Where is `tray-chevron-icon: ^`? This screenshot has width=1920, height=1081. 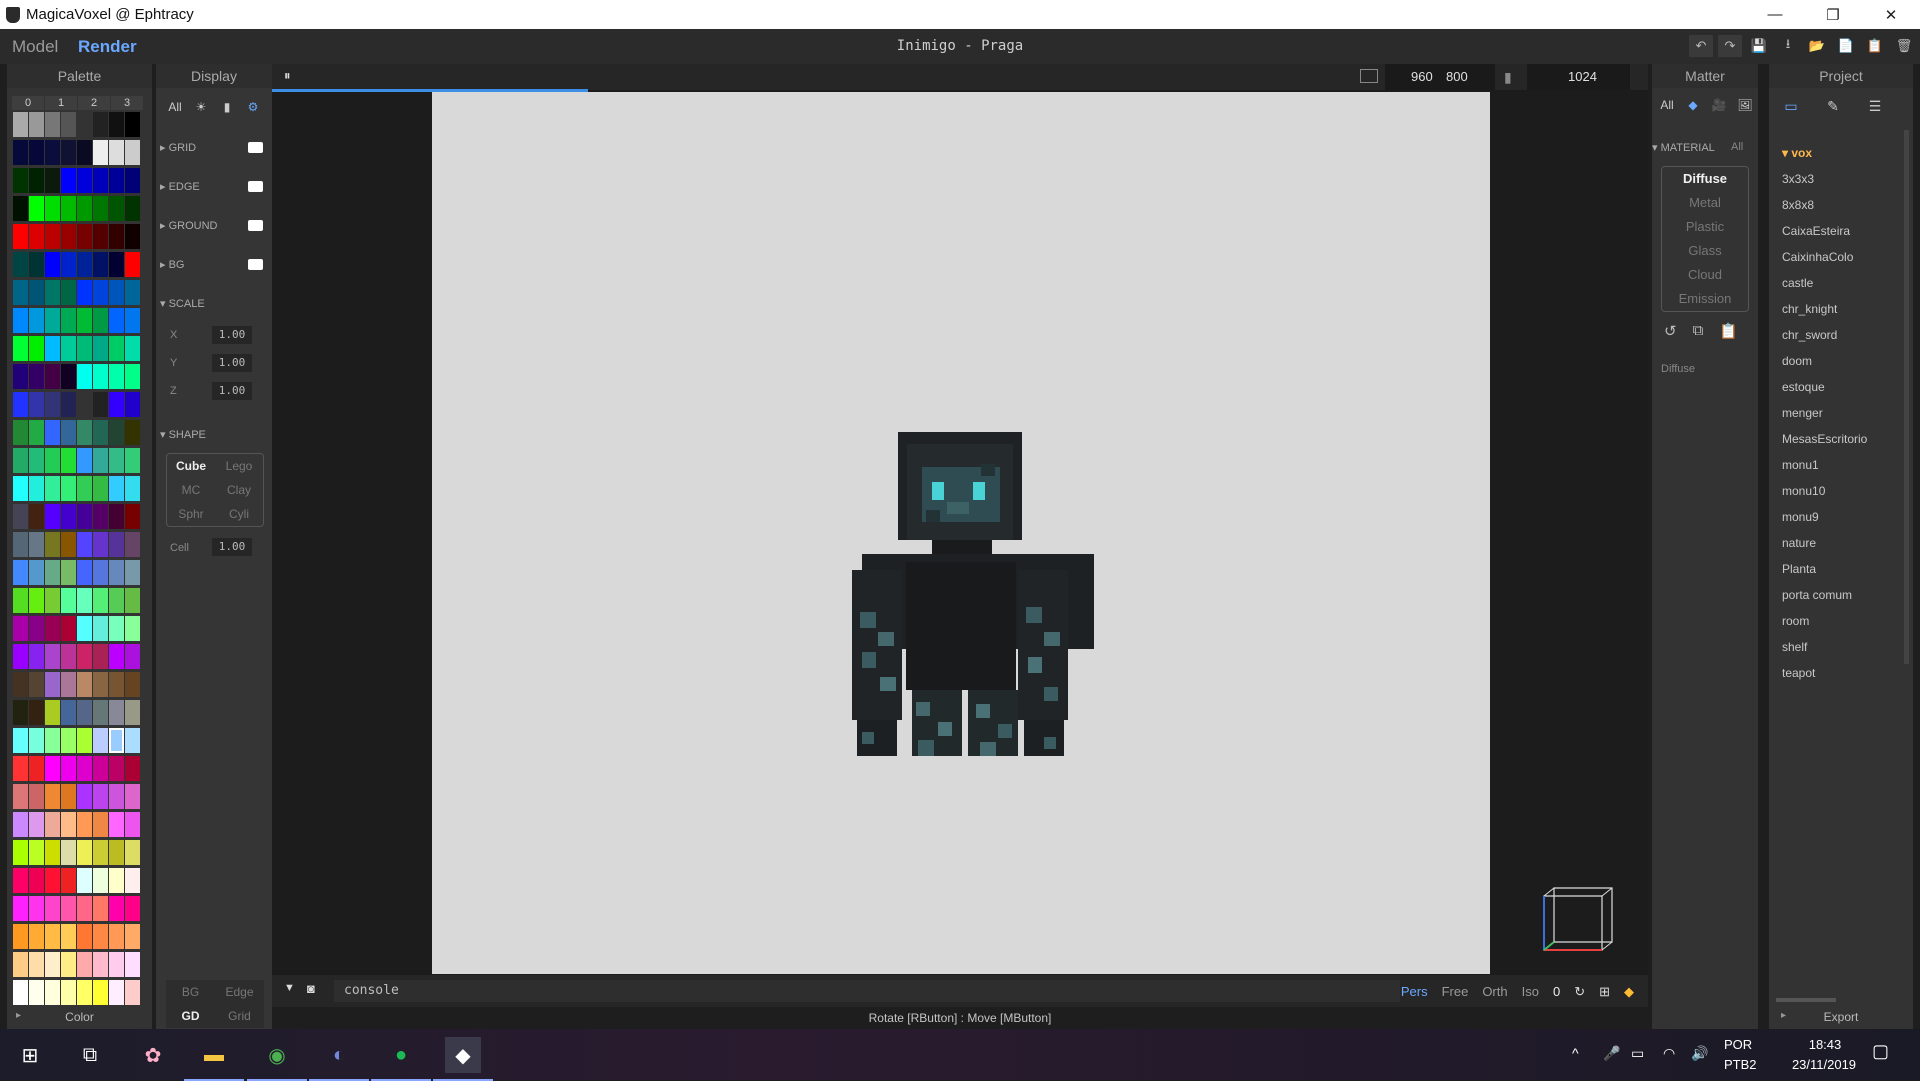 tray-chevron-icon: ^ is located at coordinates (1575, 1053).